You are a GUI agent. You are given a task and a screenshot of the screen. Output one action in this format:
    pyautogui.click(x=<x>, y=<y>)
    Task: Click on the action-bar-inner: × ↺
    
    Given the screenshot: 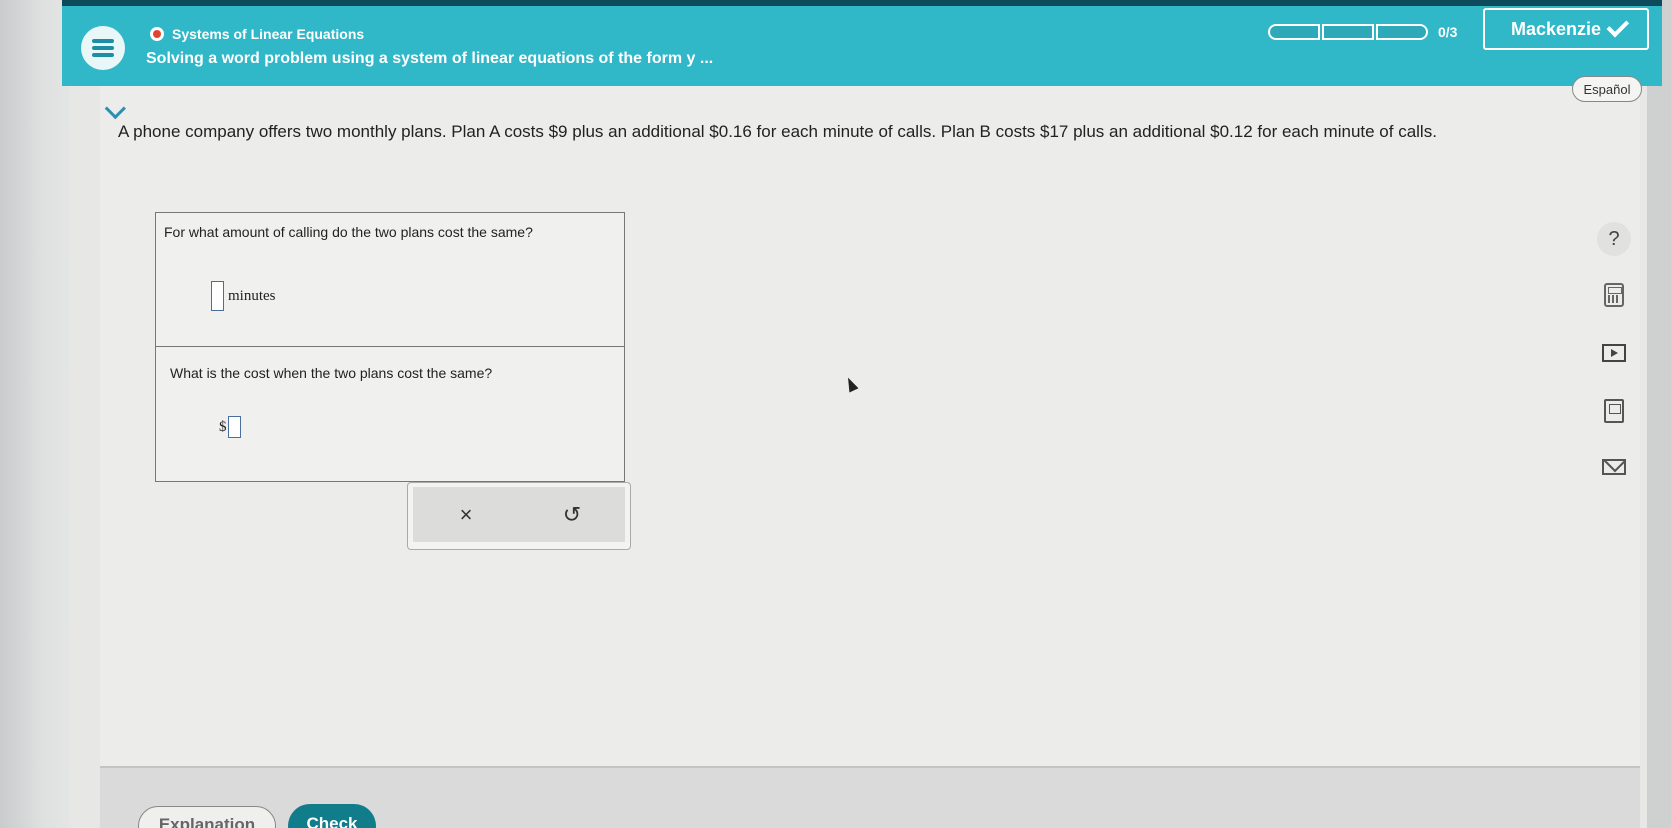 What is the action you would take?
    pyautogui.click(x=519, y=514)
    